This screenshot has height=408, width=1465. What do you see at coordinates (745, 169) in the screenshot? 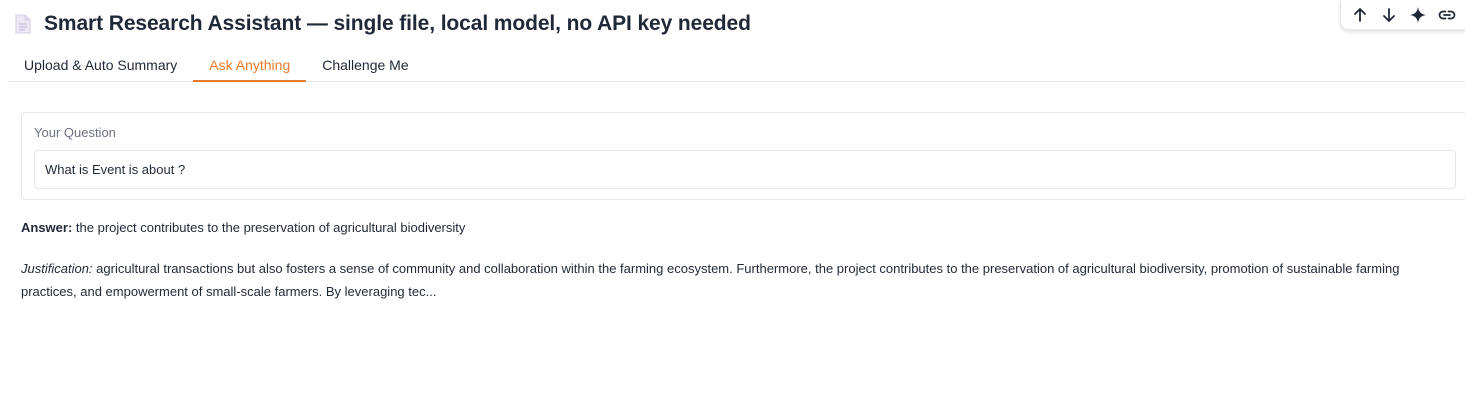
I see `question-input` at bounding box center [745, 169].